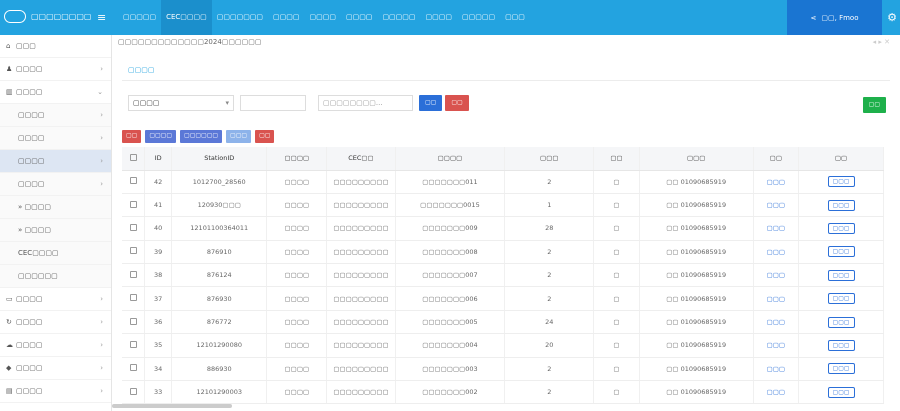 This screenshot has height=411, width=900. I want to click on menu-toggle-icon: ≡, so click(101, 17).